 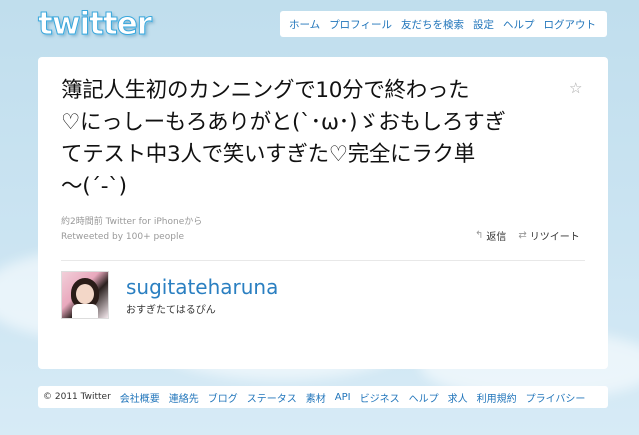 What do you see at coordinates (569, 24) in the screenshot?
I see `nav-logout: ログアウト` at bounding box center [569, 24].